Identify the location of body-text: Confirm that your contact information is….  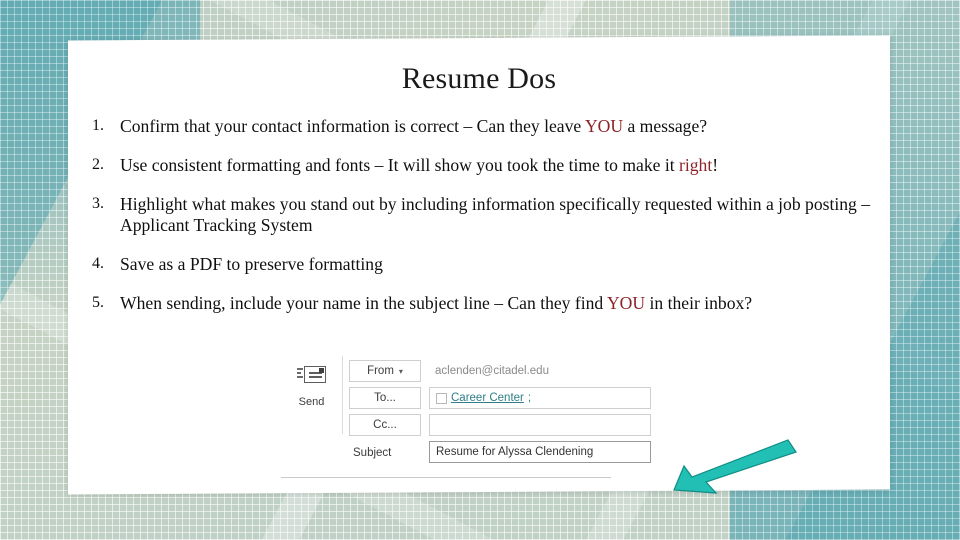
(352, 126).